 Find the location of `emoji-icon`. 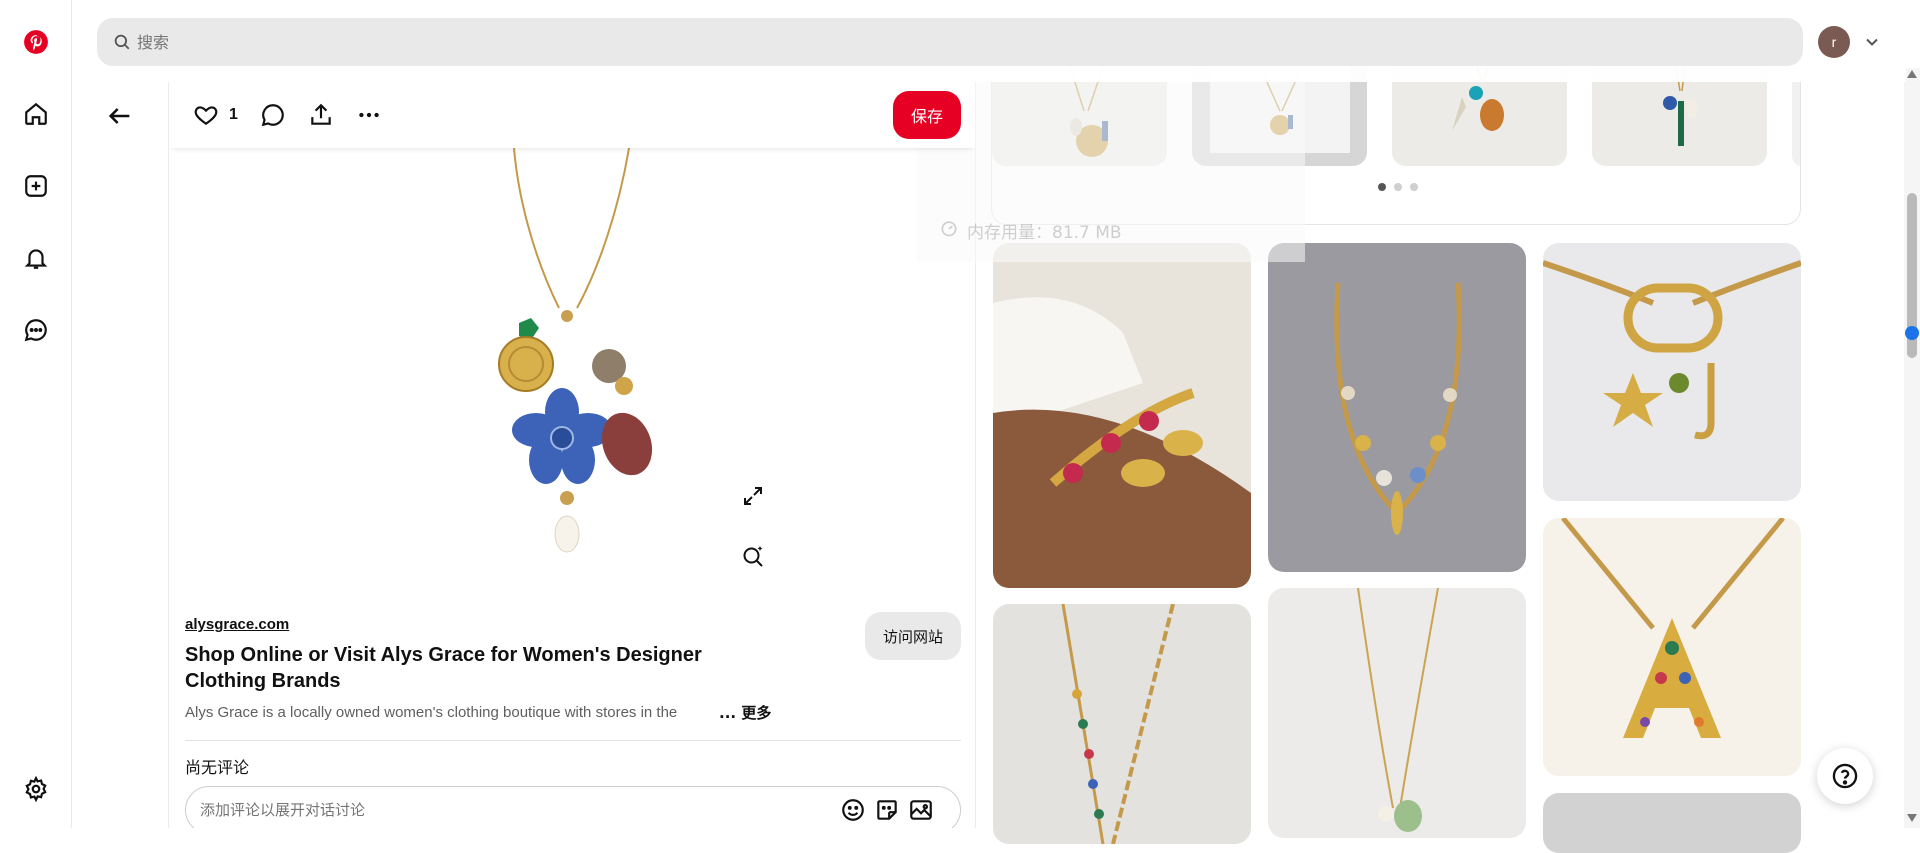

emoji-icon is located at coordinates (853, 810).